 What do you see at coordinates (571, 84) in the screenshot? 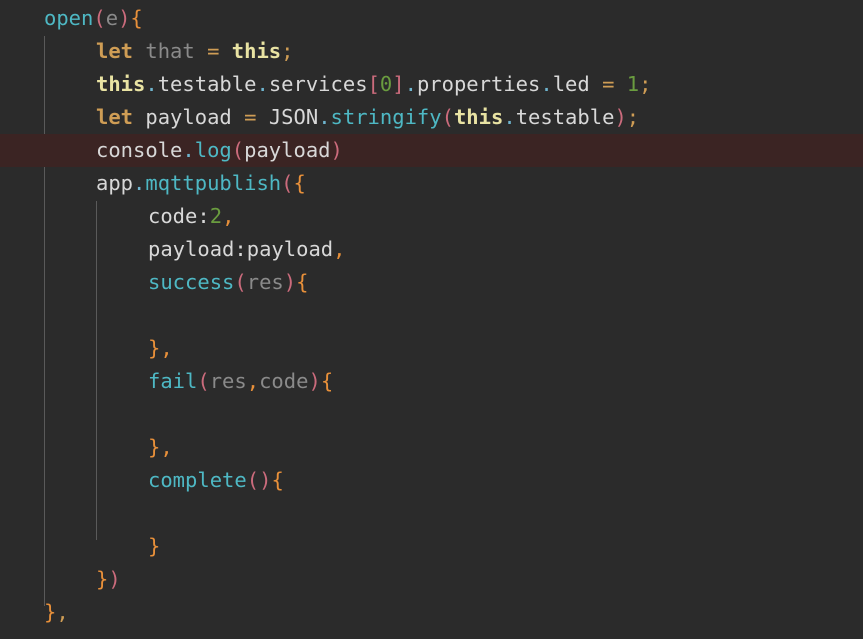
I see `code-token: led` at bounding box center [571, 84].